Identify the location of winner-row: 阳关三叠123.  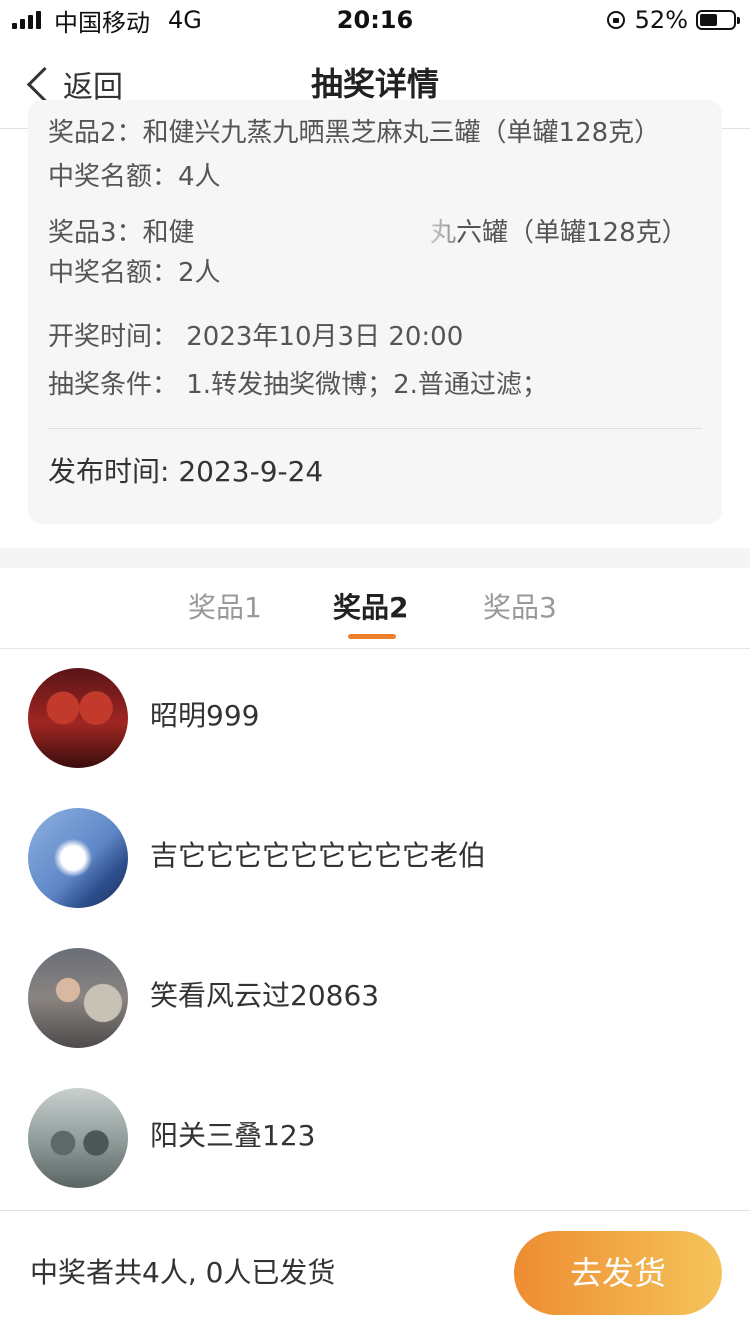
(375, 1138).